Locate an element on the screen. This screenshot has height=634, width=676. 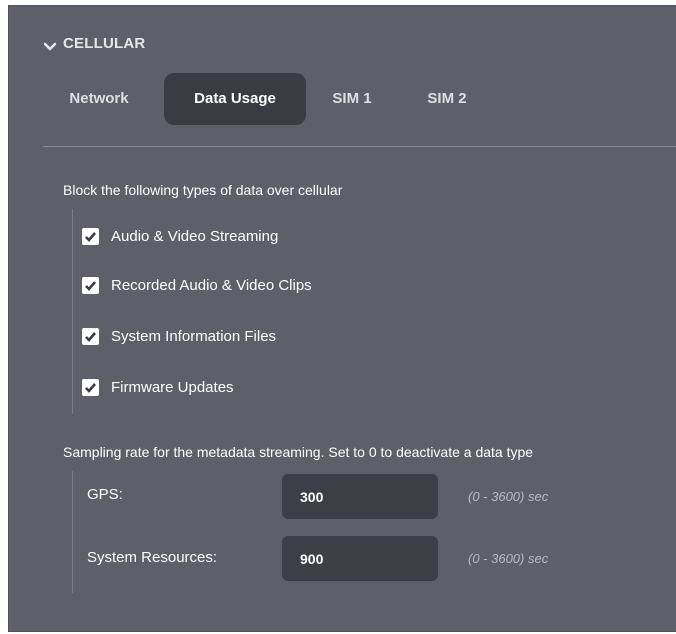
block-option-firmware-updates: Firmware Updates is located at coordinates (158, 387).